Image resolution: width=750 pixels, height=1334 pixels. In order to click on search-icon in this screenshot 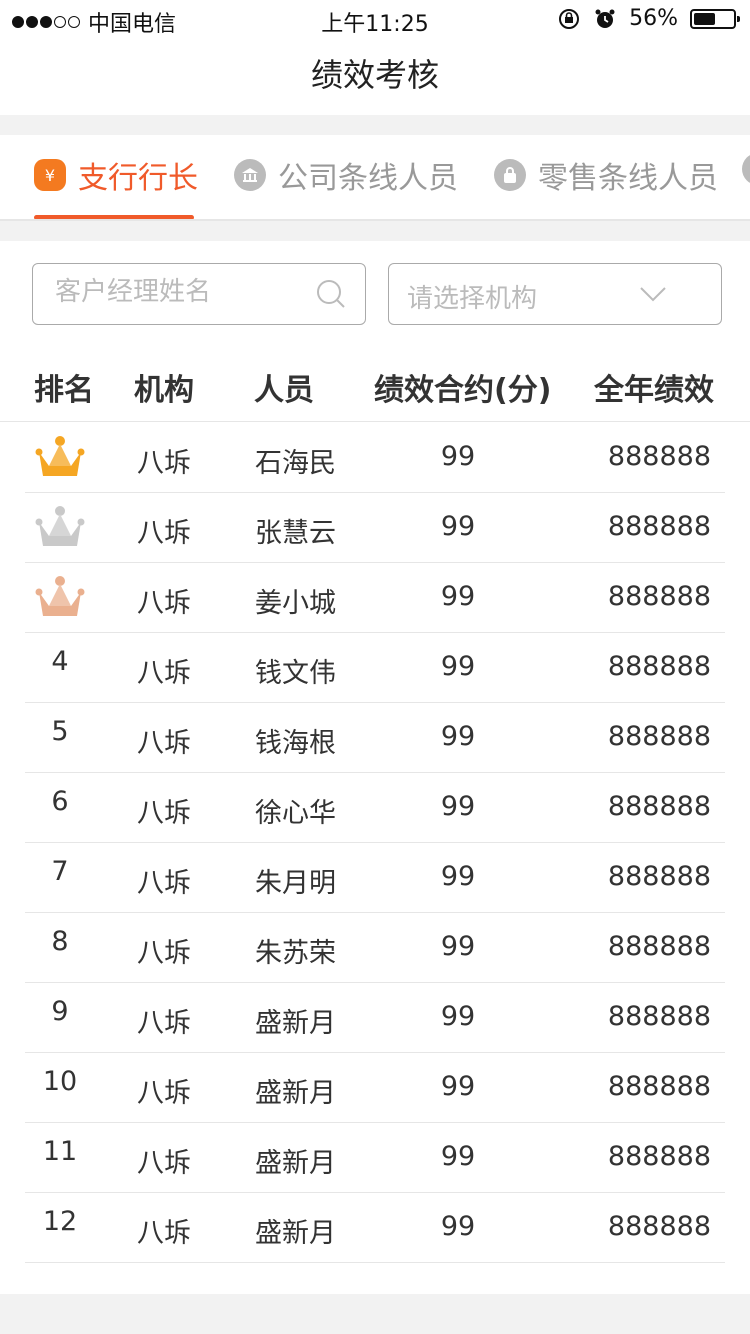, I will do `click(331, 294)`.